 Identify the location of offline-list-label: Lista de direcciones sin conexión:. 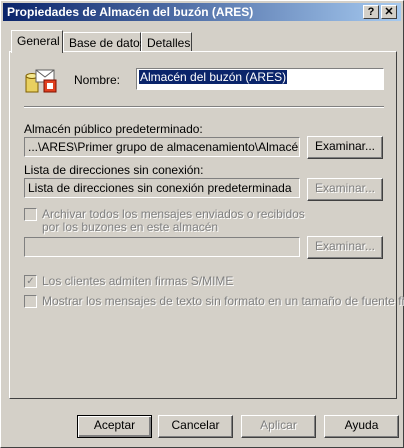
(114, 170).